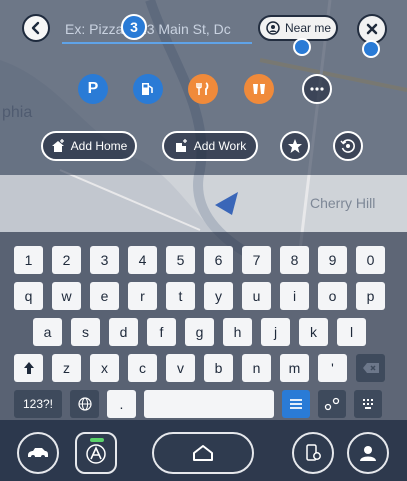 The width and height of the screenshot is (407, 481). I want to click on key-c: c, so click(142, 368).